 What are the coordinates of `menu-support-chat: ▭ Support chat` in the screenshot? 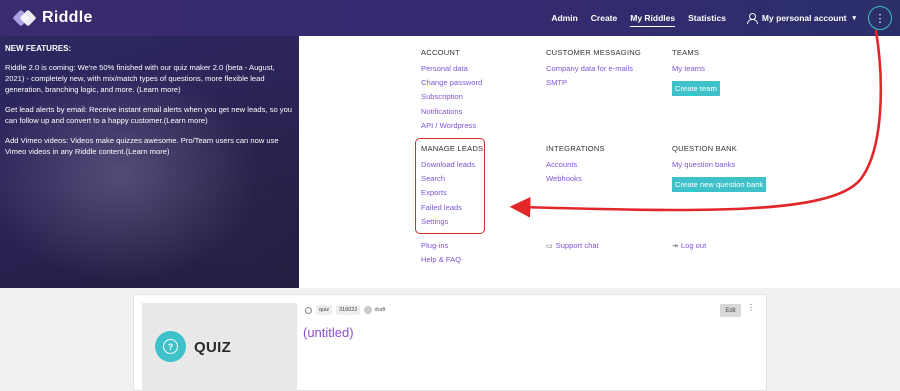 It's located at (572, 246).